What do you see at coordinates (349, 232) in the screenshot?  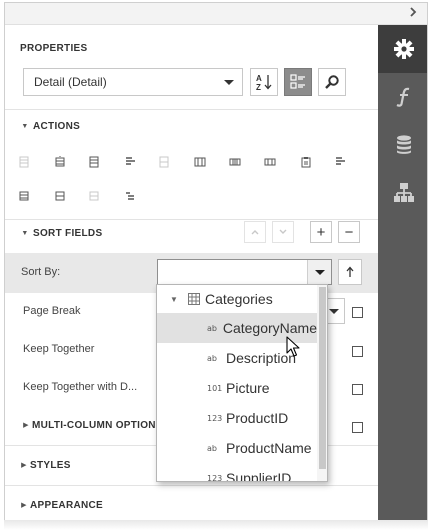 I see `remove-sort-field-button: −` at bounding box center [349, 232].